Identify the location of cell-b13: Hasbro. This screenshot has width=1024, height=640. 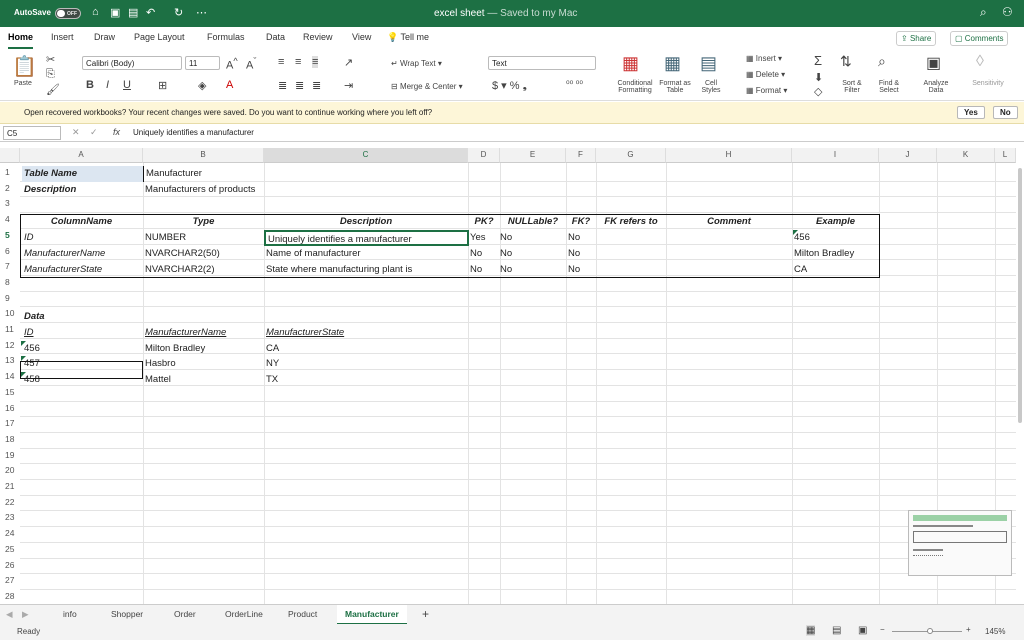
(160, 364).